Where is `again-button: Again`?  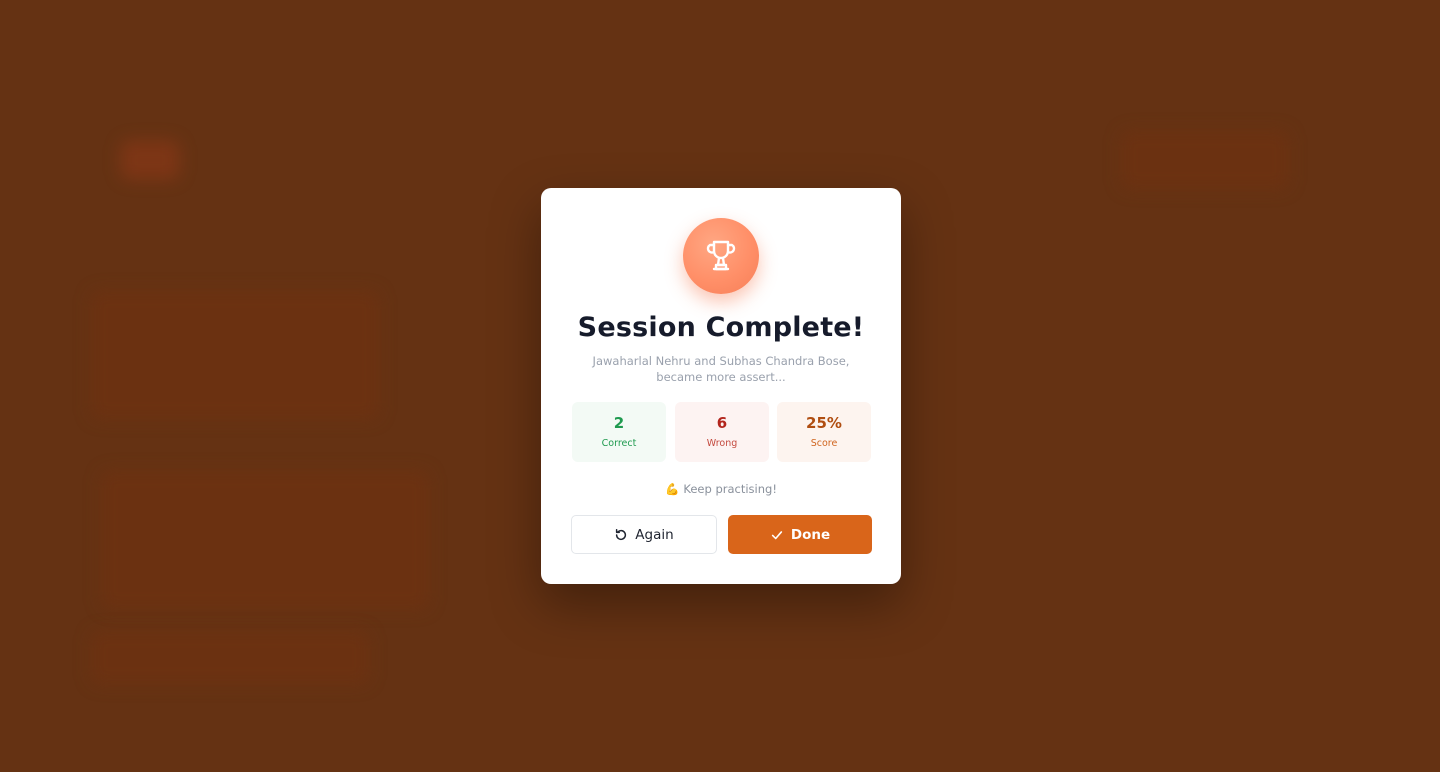 again-button: Again is located at coordinates (644, 534).